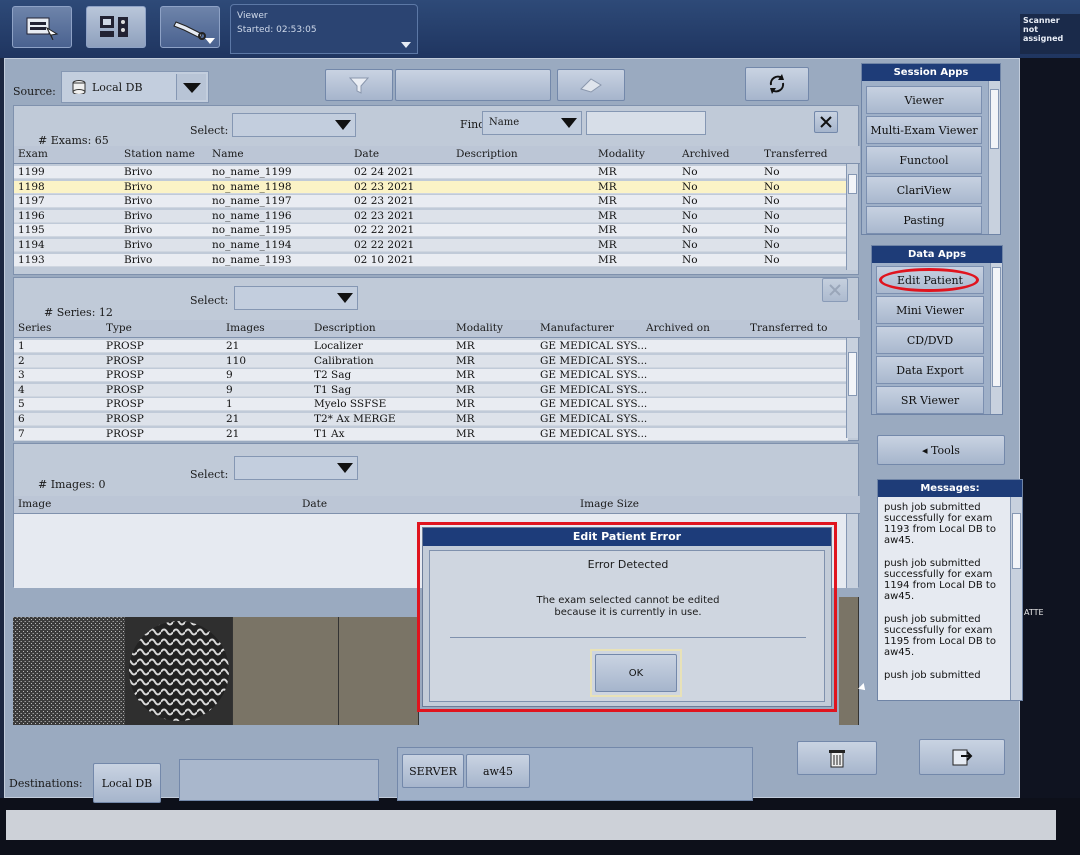  I want to click on app-multi-exam-viewer-button: Multi-Exam Viewer, so click(924, 130).